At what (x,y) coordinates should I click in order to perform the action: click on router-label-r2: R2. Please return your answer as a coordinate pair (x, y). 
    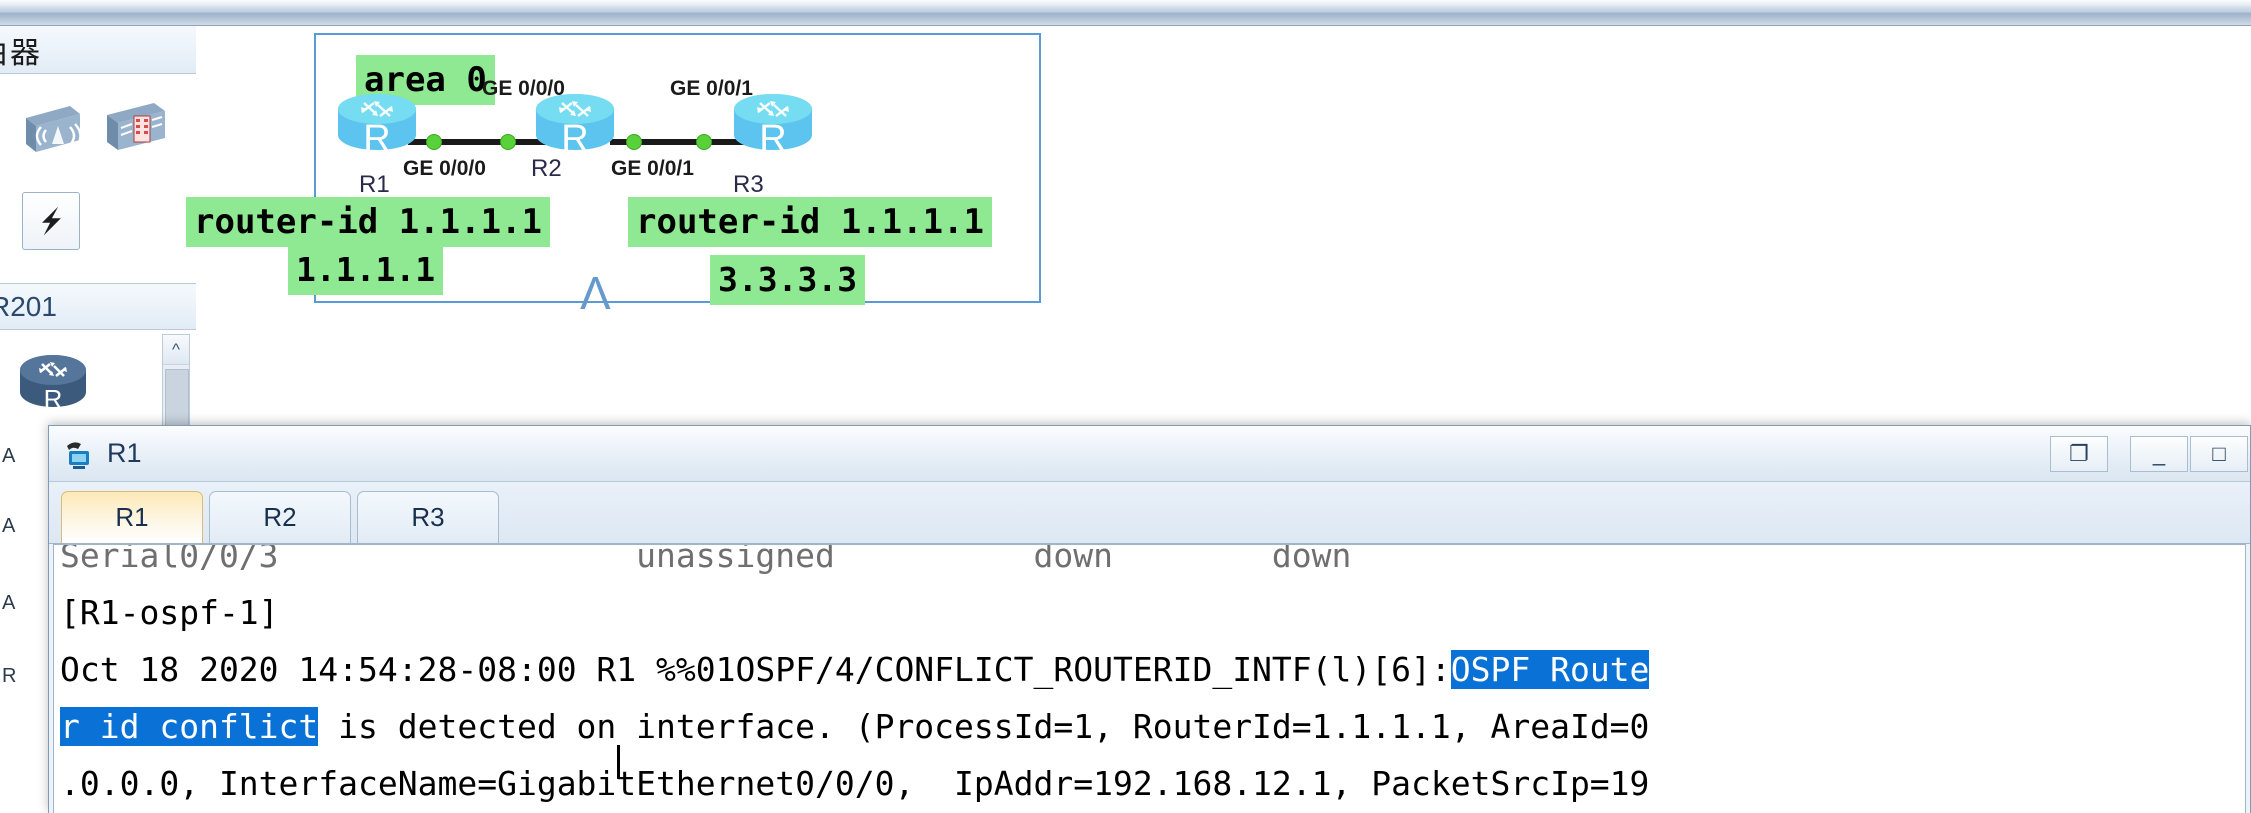
    Looking at the image, I should click on (546, 168).